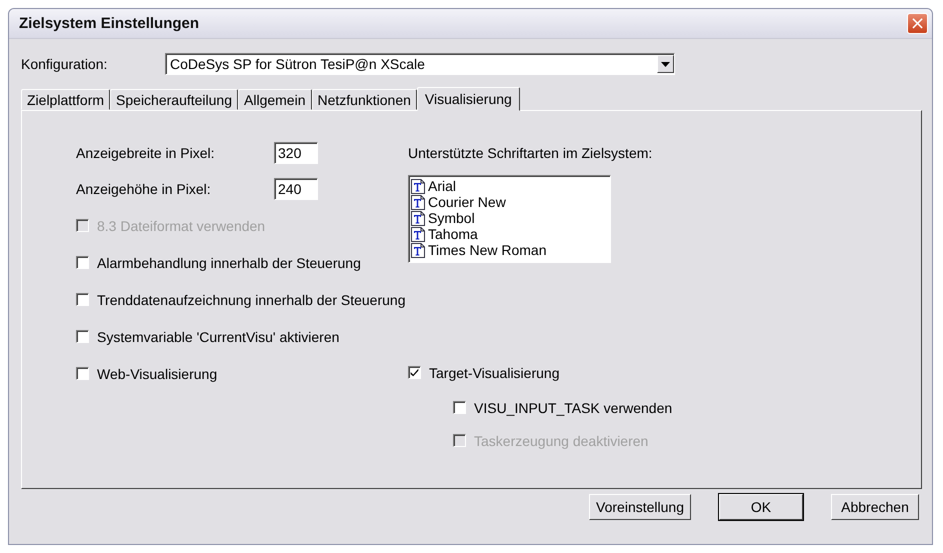 Image resolution: width=943 pixels, height=553 pixels. I want to click on fonts-label: Unterstützte Schriftarten im Zielsystem:, so click(531, 153).